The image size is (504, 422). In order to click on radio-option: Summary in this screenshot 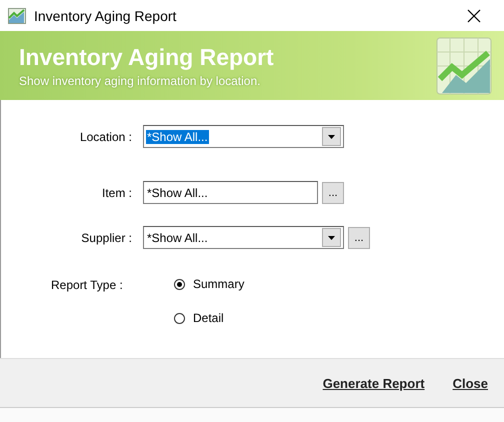, I will do `click(209, 284)`.